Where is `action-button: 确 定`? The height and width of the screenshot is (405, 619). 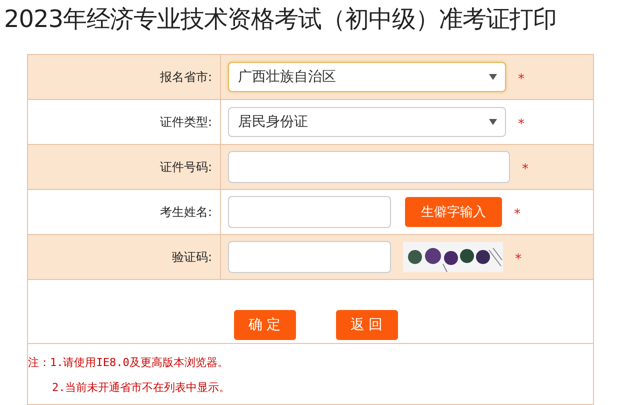
action-button: 确 定 is located at coordinates (265, 325).